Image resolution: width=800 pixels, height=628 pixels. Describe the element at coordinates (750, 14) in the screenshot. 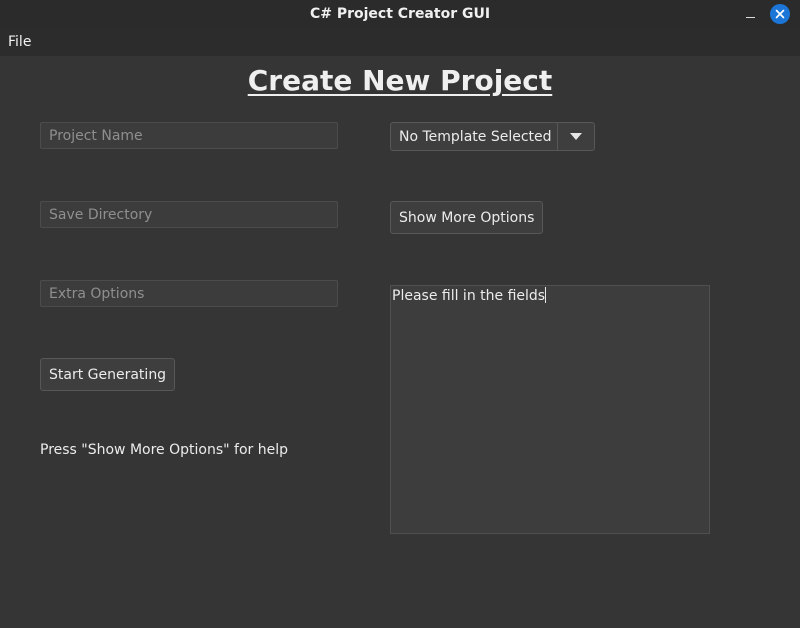

I see `minimize-button` at that location.